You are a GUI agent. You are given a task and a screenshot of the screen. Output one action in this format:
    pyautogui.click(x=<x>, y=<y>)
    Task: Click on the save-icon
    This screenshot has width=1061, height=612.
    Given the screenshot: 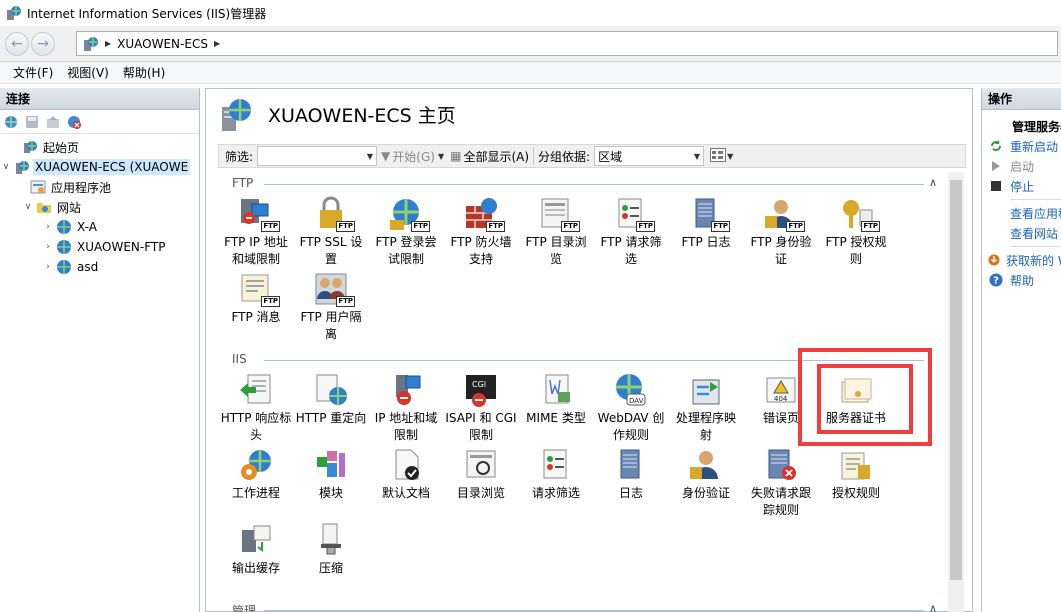 What is the action you would take?
    pyautogui.click(x=32, y=122)
    